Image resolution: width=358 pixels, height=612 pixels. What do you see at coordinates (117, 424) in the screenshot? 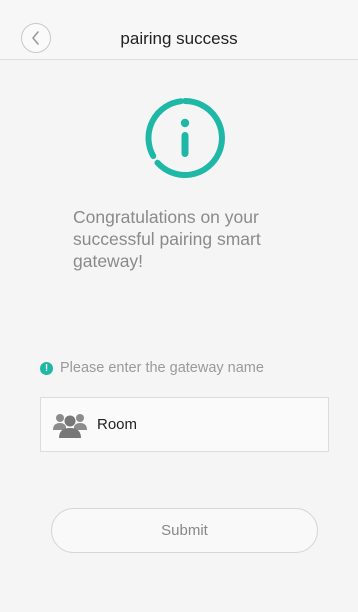
I see `gateway-name-value: Room` at bounding box center [117, 424].